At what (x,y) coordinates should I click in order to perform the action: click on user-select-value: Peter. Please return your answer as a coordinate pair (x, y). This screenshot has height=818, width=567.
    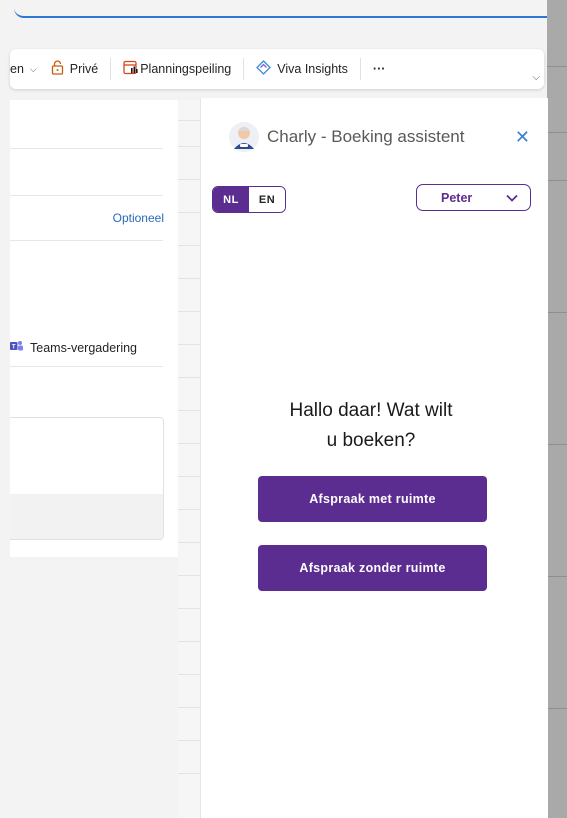
    Looking at the image, I should click on (457, 197).